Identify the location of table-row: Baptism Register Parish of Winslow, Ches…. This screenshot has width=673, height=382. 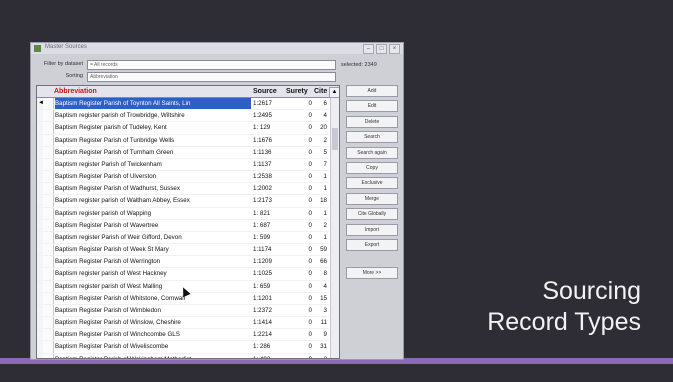
(183, 323).